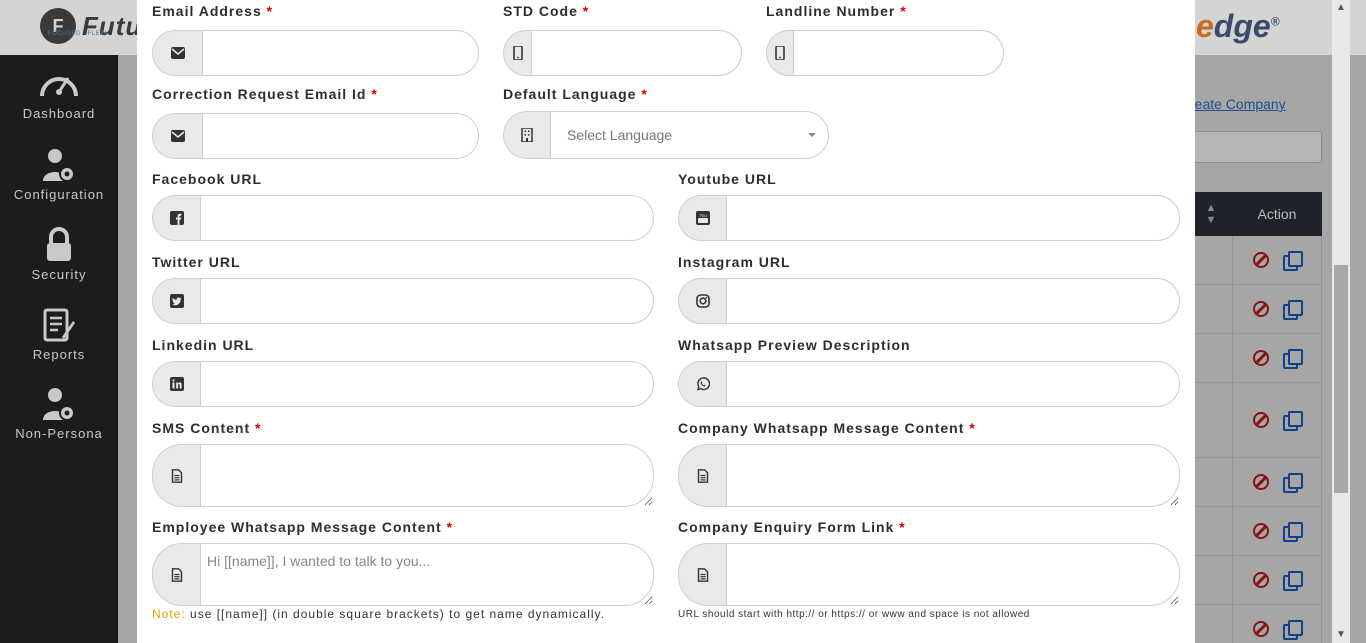  Describe the element at coordinates (427, 301) in the screenshot. I see `twitter-url-input` at that location.